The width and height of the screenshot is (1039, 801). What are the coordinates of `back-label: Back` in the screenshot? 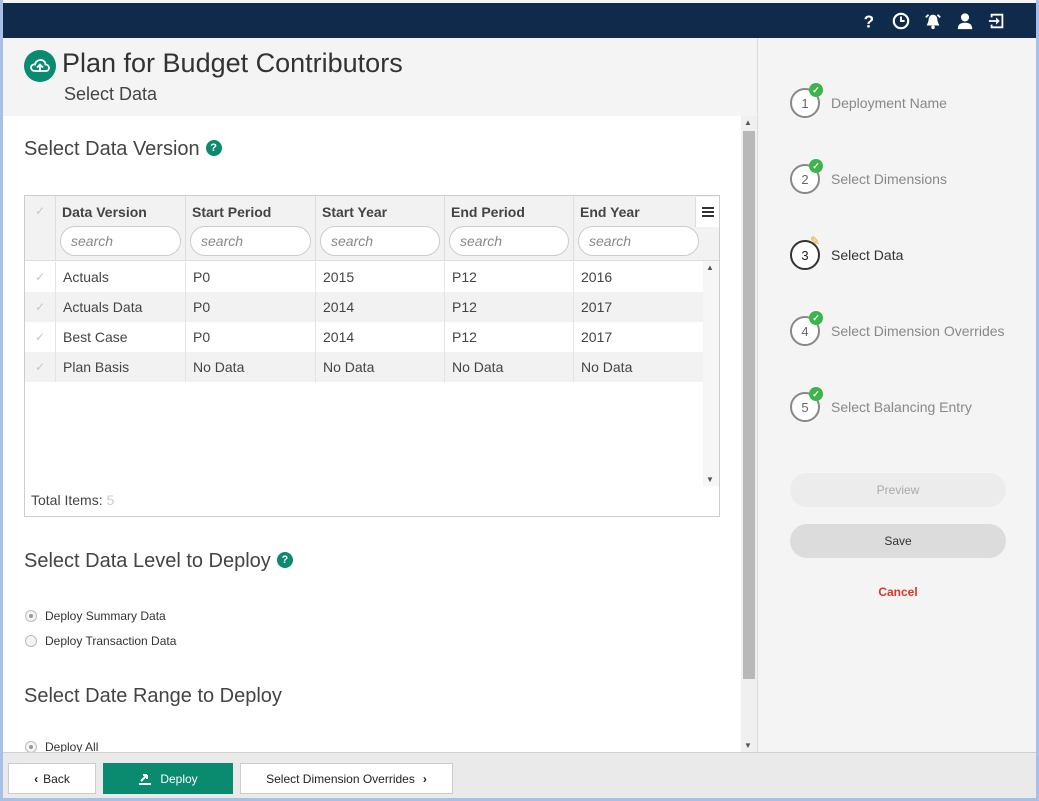 It's located at (56, 778).